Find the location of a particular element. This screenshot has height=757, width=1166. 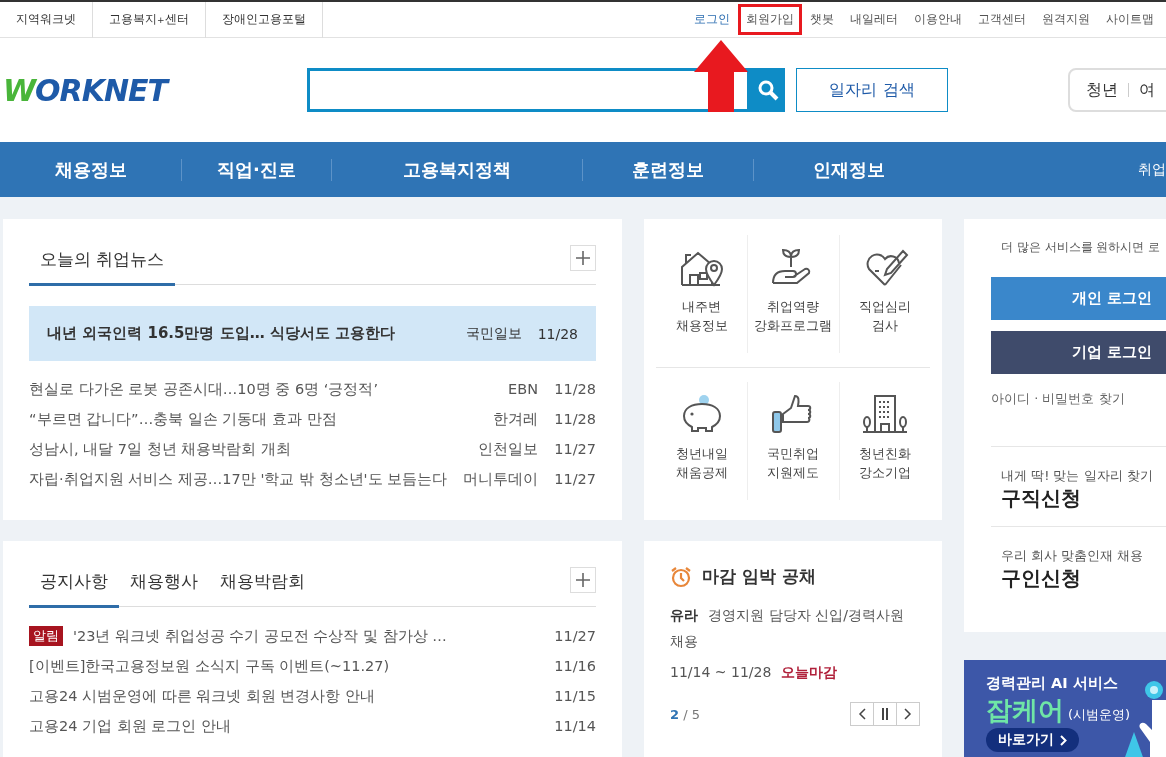

posting-period: 11/14 ~ 11/28 is located at coordinates (721, 673).